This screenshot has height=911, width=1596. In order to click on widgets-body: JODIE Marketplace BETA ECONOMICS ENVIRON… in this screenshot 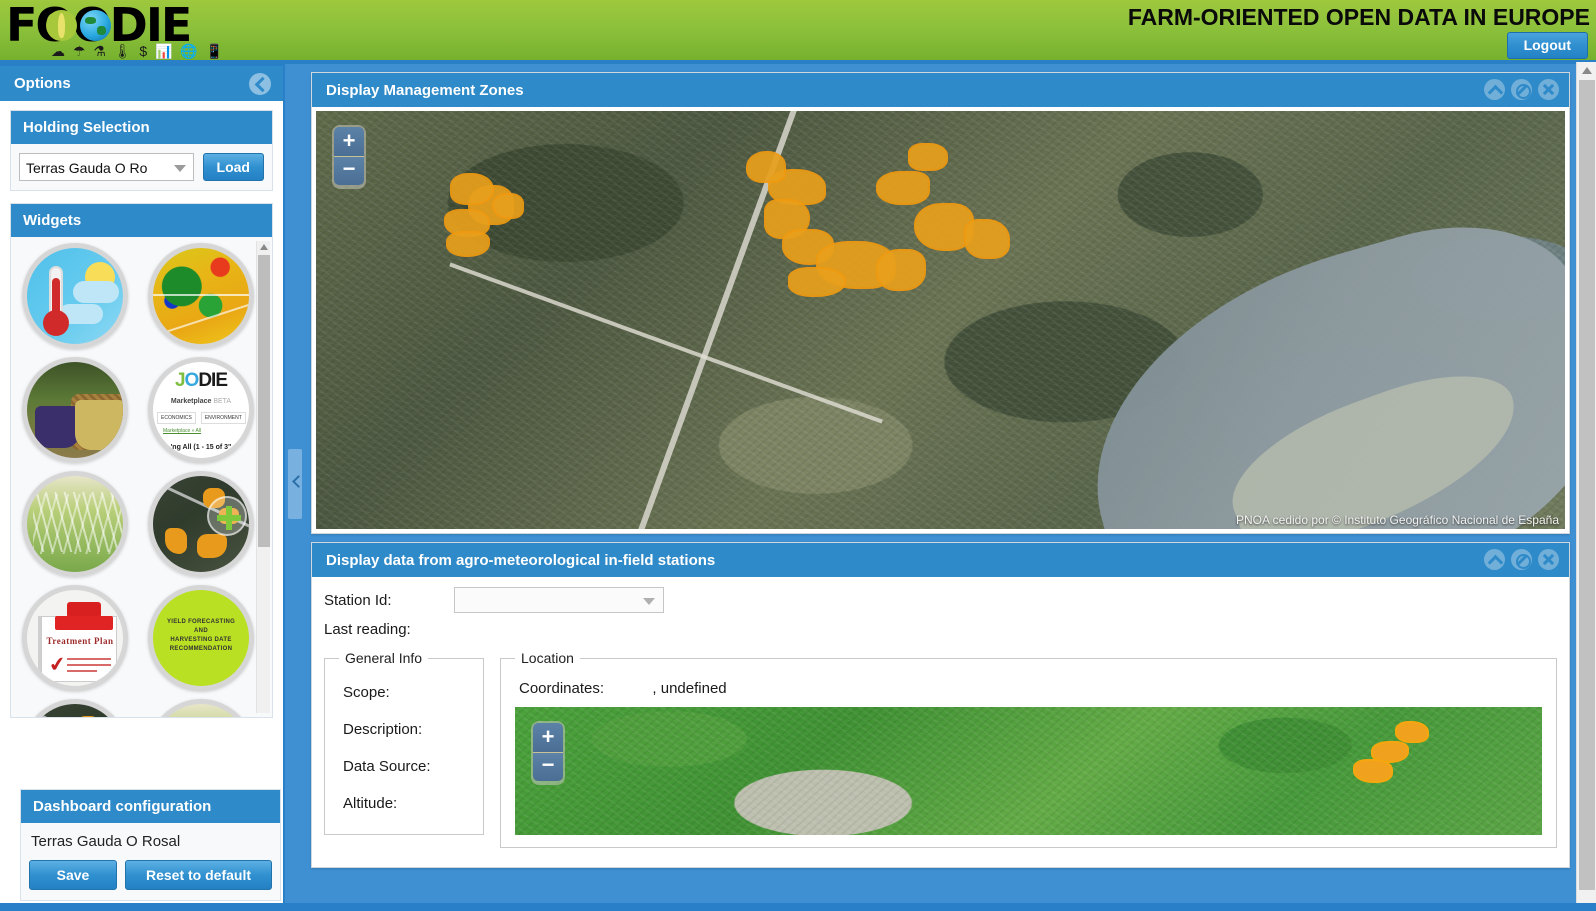, I will do `click(141, 477)`.